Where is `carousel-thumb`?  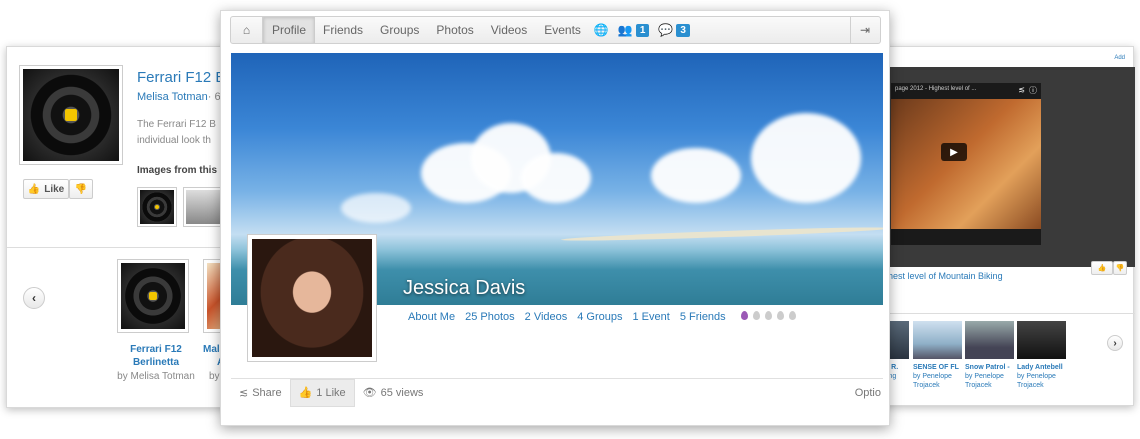 carousel-thumb is located at coordinates (153, 296).